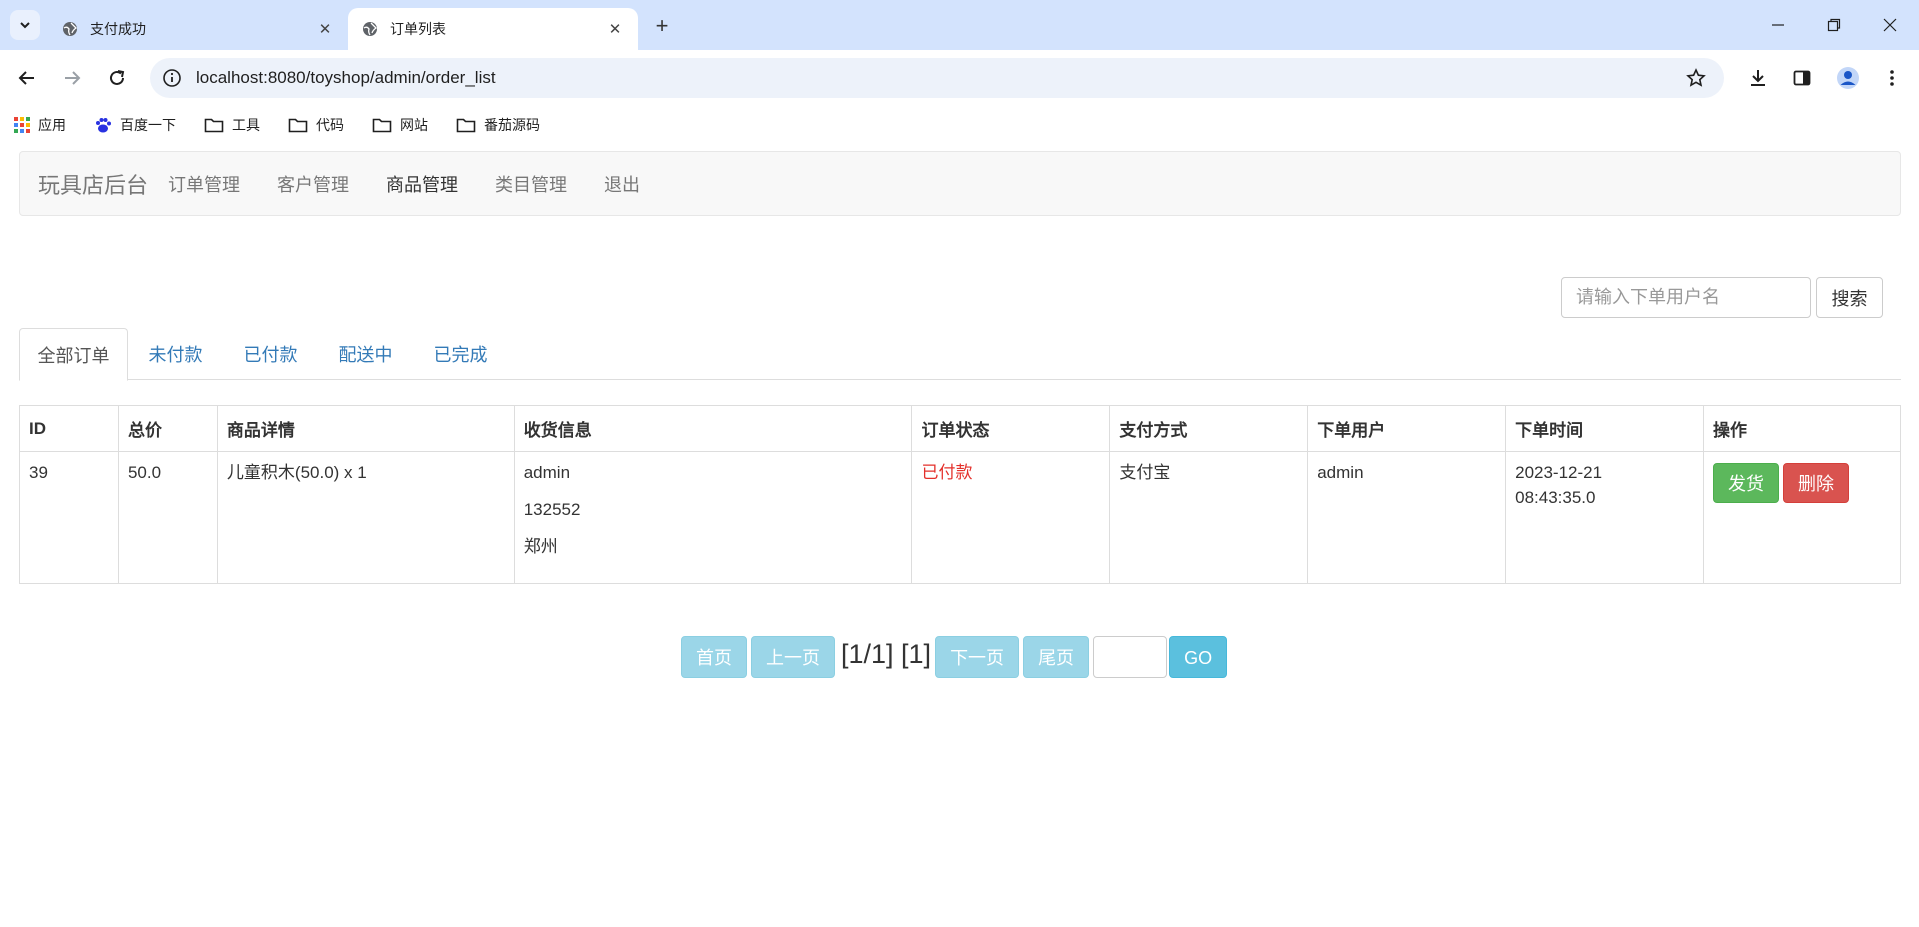  What do you see at coordinates (365, 428) in the screenshot?
I see `column-header: 商品详情` at bounding box center [365, 428].